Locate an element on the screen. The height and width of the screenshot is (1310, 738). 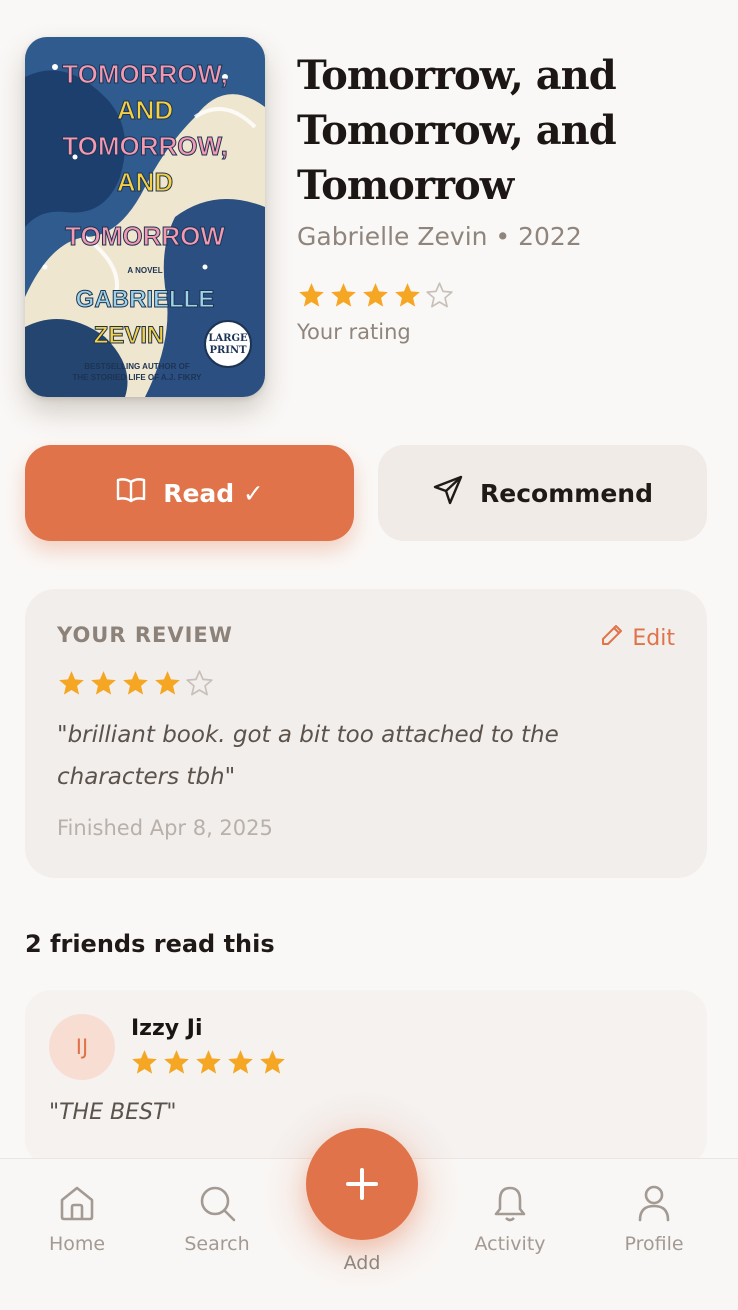
nav-search: Search is located at coordinates (217, 1219).